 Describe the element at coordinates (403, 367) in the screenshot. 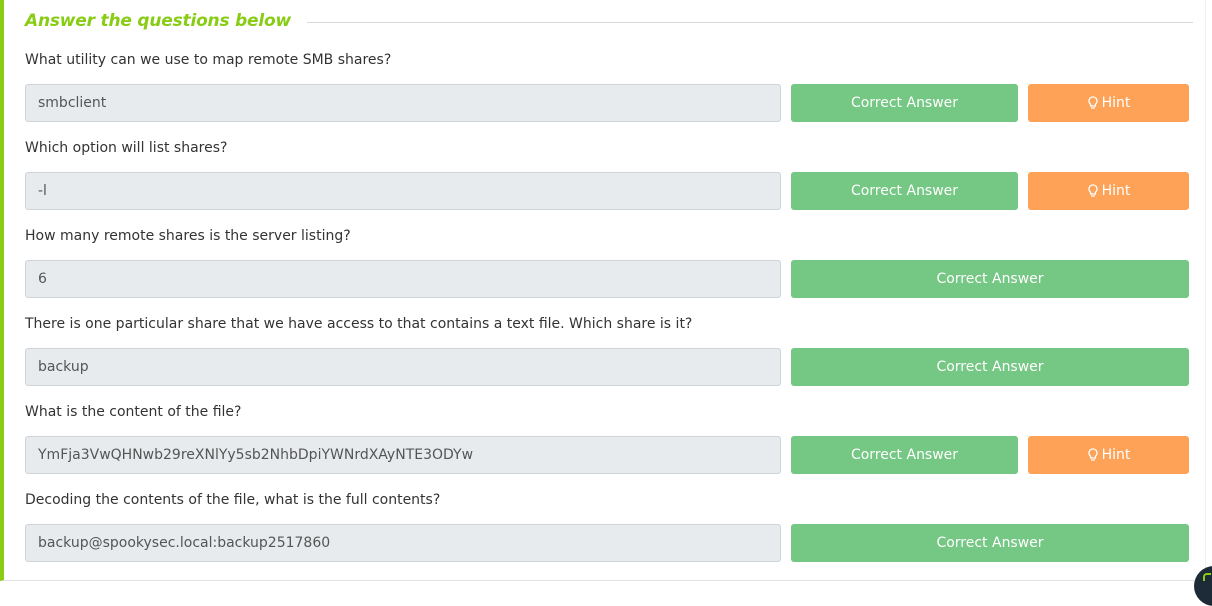

I see `answer-4-field: backup` at that location.